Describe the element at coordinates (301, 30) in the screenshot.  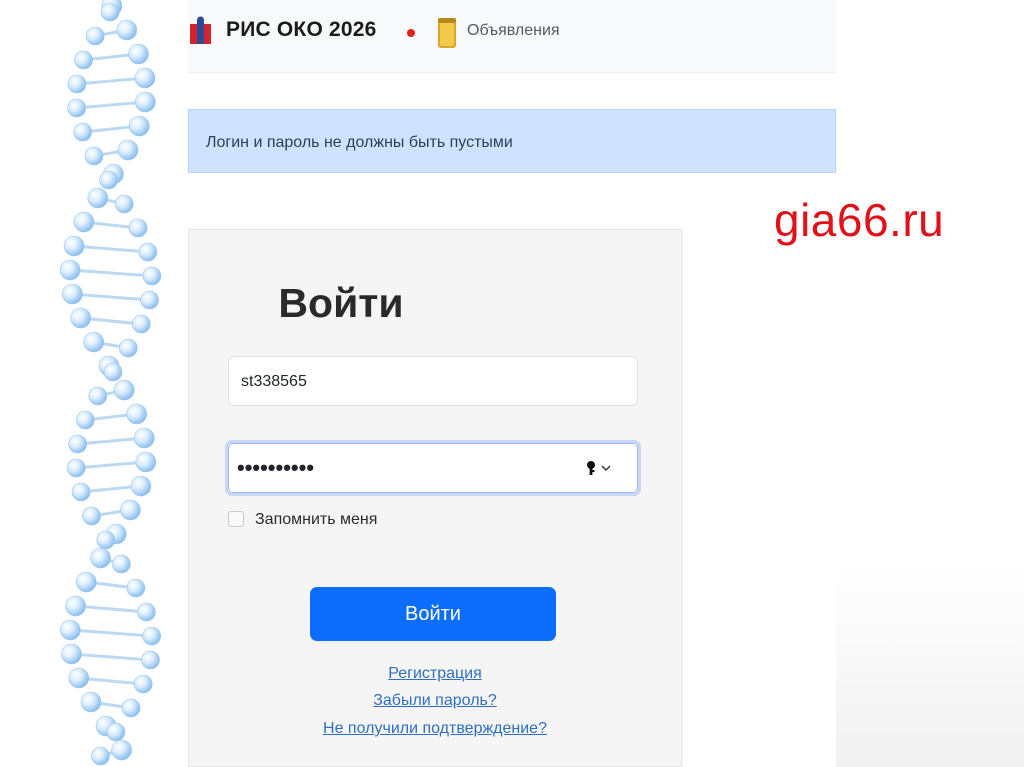
I see `brand-title: РИС ОКО 2026` at that location.